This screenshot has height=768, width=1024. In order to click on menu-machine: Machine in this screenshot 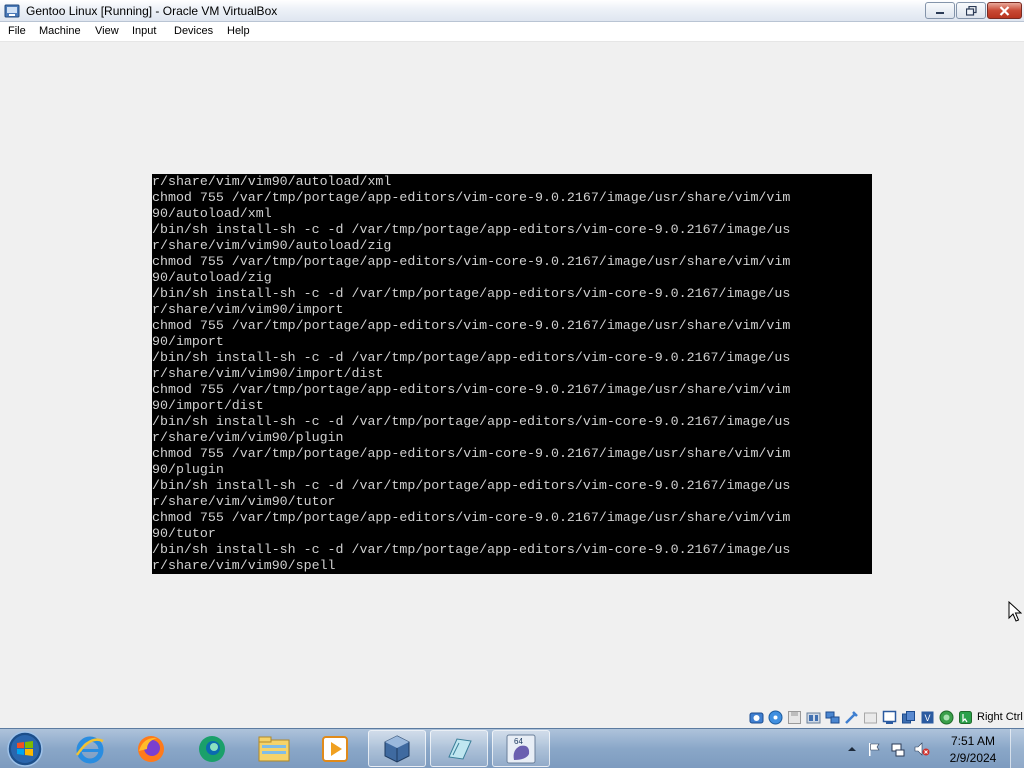, I will do `click(60, 31)`.